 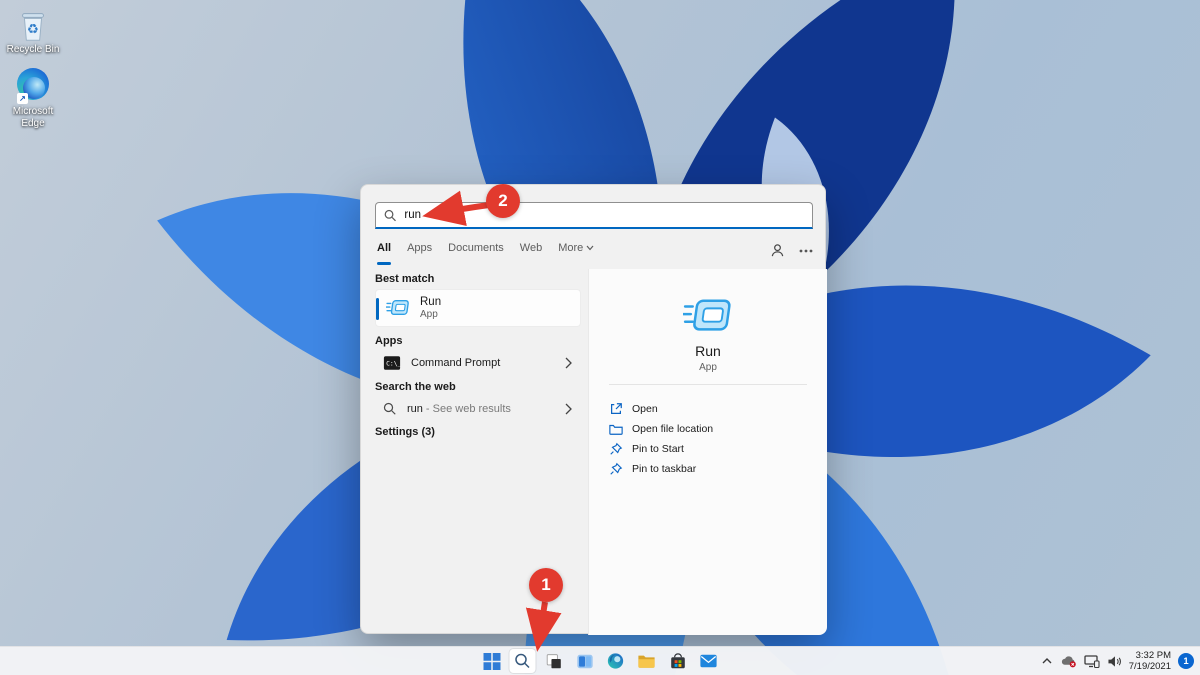 I want to click on tray-onedrive-button, so click(x=1068, y=661).